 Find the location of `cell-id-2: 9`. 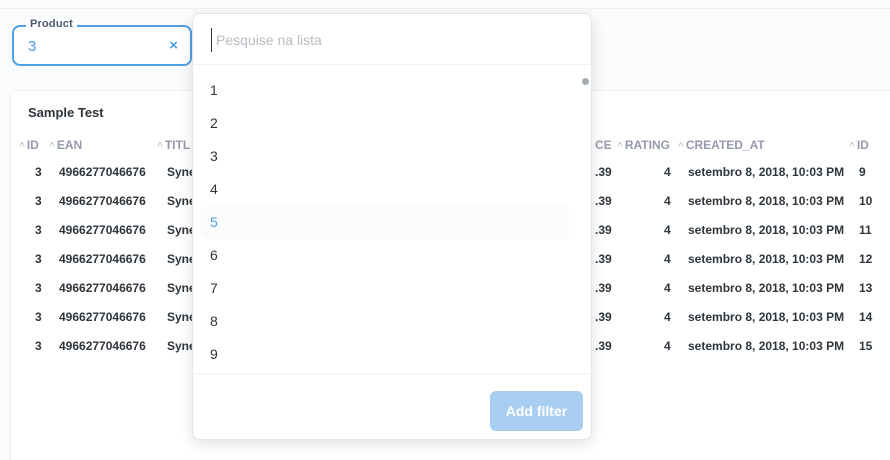

cell-id-2: 9 is located at coordinates (862, 172).